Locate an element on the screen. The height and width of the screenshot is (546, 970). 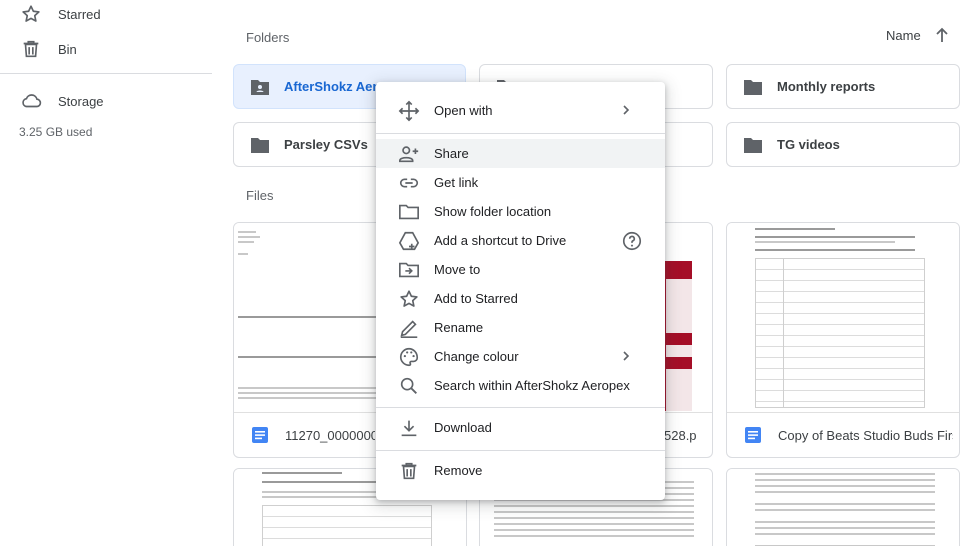
menu-item-label: Share is located at coordinates (451, 153).